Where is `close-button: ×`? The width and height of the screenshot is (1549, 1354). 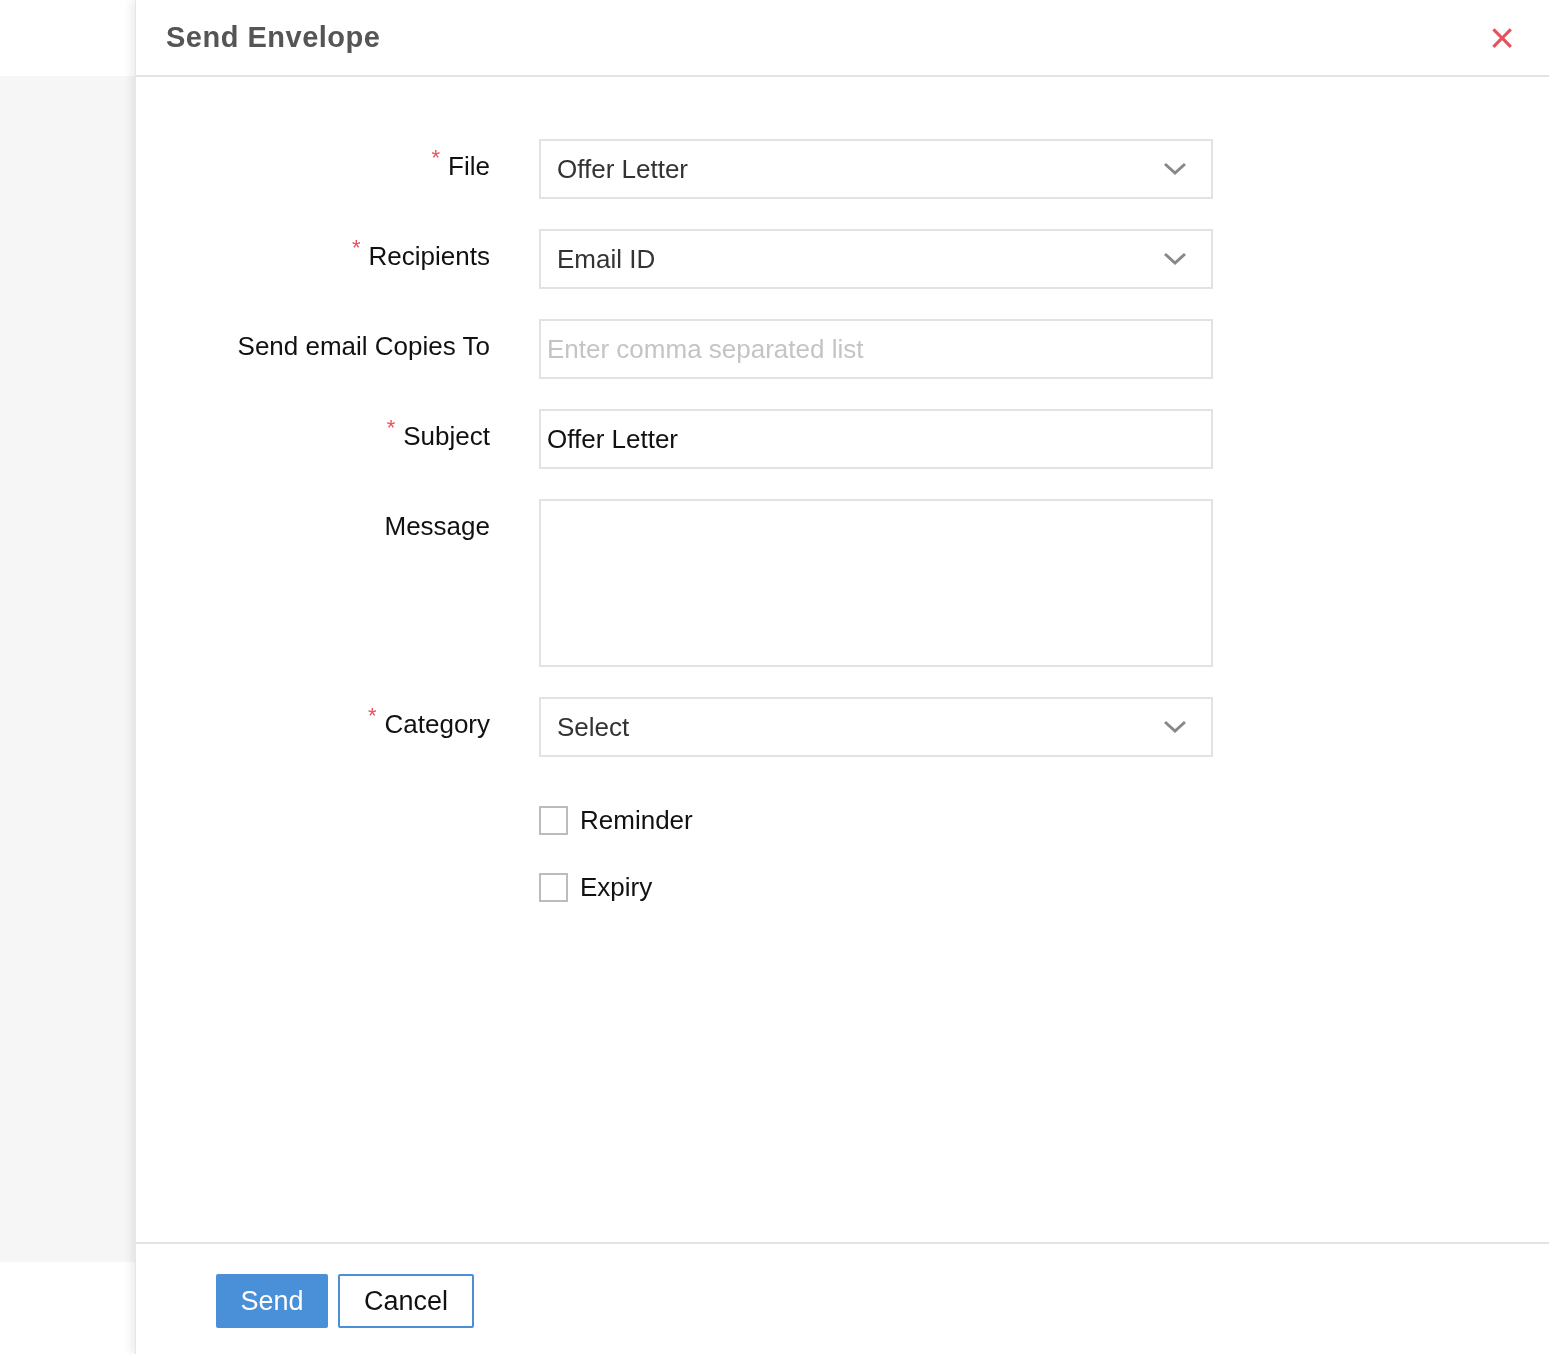
close-button: × is located at coordinates (1502, 37).